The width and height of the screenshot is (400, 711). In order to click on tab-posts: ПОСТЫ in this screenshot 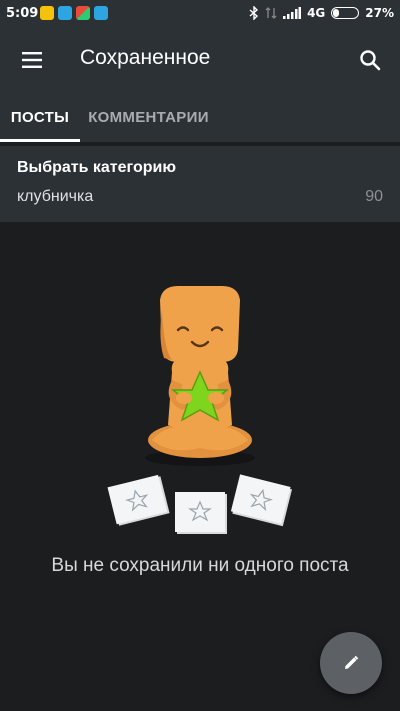, I will do `click(40, 117)`.